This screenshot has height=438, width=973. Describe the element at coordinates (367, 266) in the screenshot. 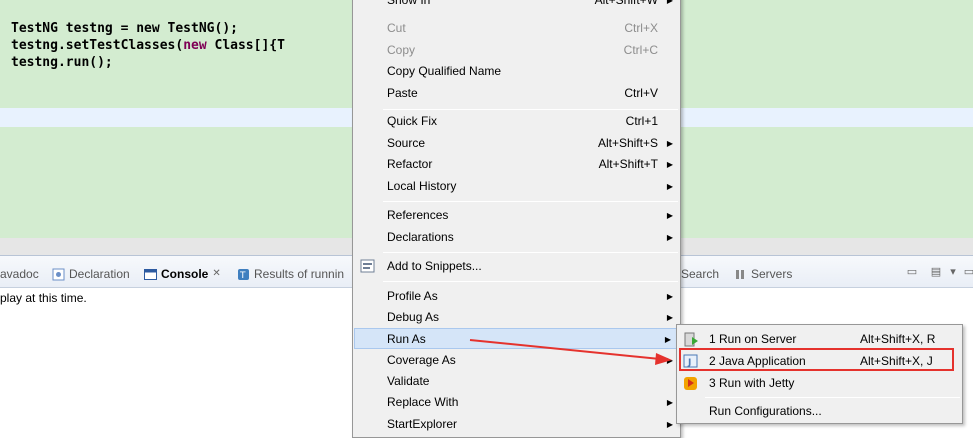

I see `snippets-icon` at that location.